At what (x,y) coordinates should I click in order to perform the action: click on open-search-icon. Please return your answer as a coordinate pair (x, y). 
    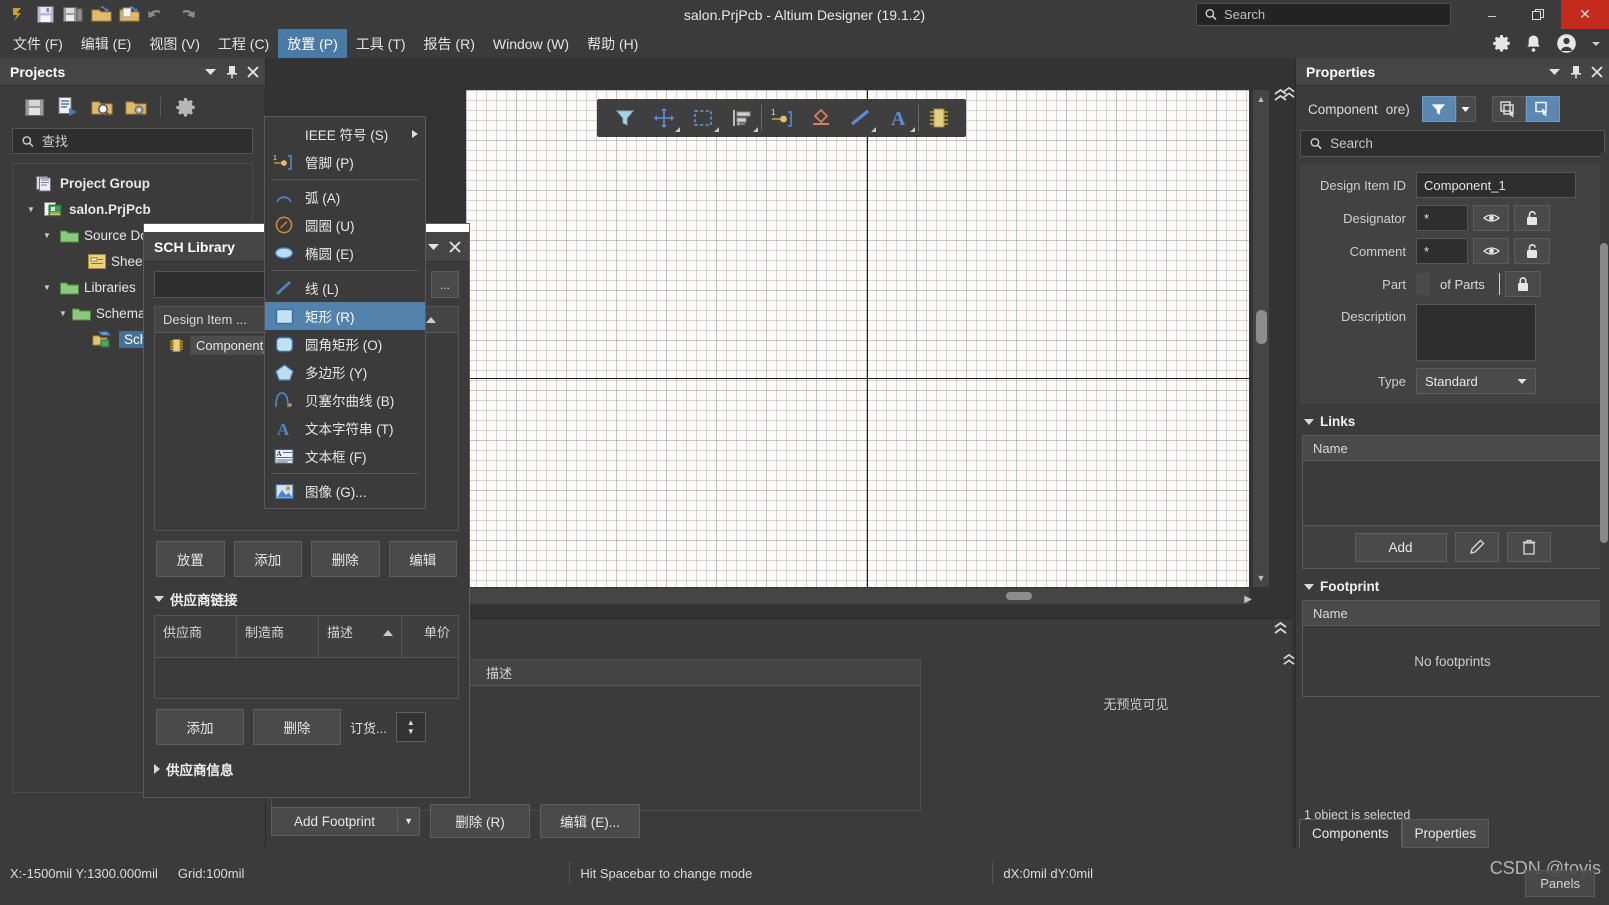
    Looking at the image, I should click on (102, 107).